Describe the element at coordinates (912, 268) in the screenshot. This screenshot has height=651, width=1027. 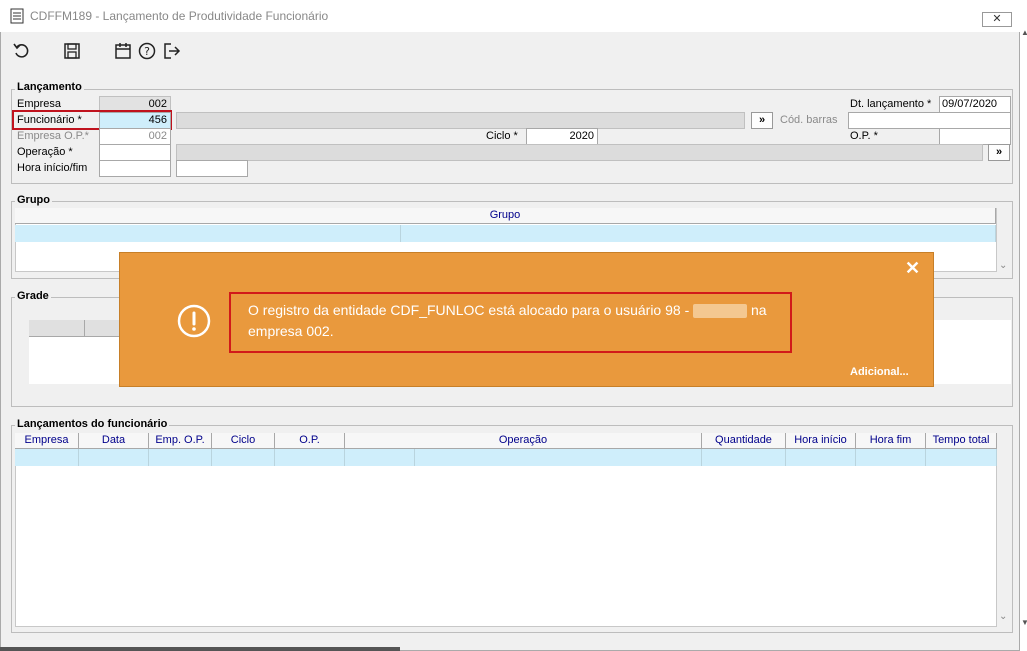
I see `toast-close-icon: ✕` at that location.